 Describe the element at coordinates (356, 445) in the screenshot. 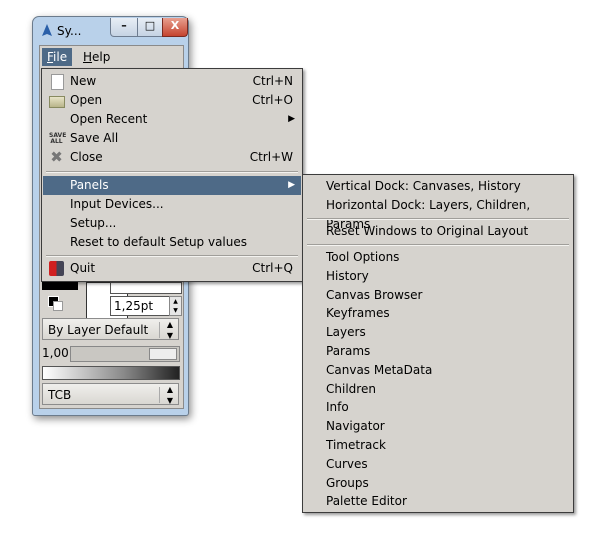

I see `menu-item-label: Timetrack` at that location.